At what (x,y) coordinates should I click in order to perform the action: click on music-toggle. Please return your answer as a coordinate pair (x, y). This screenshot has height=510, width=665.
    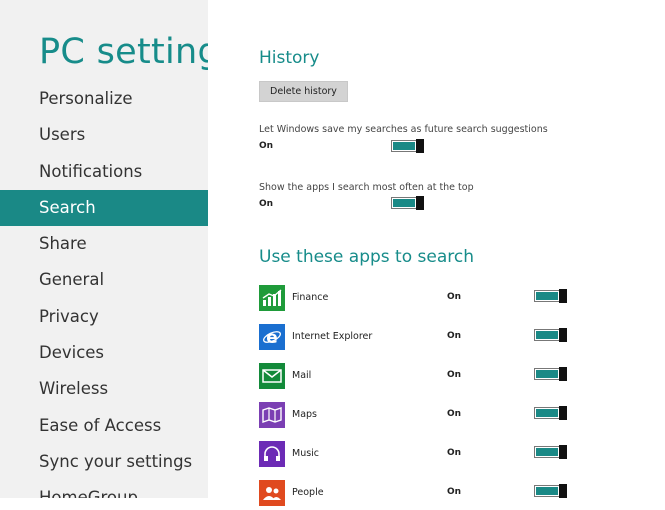
    Looking at the image, I should click on (550, 452).